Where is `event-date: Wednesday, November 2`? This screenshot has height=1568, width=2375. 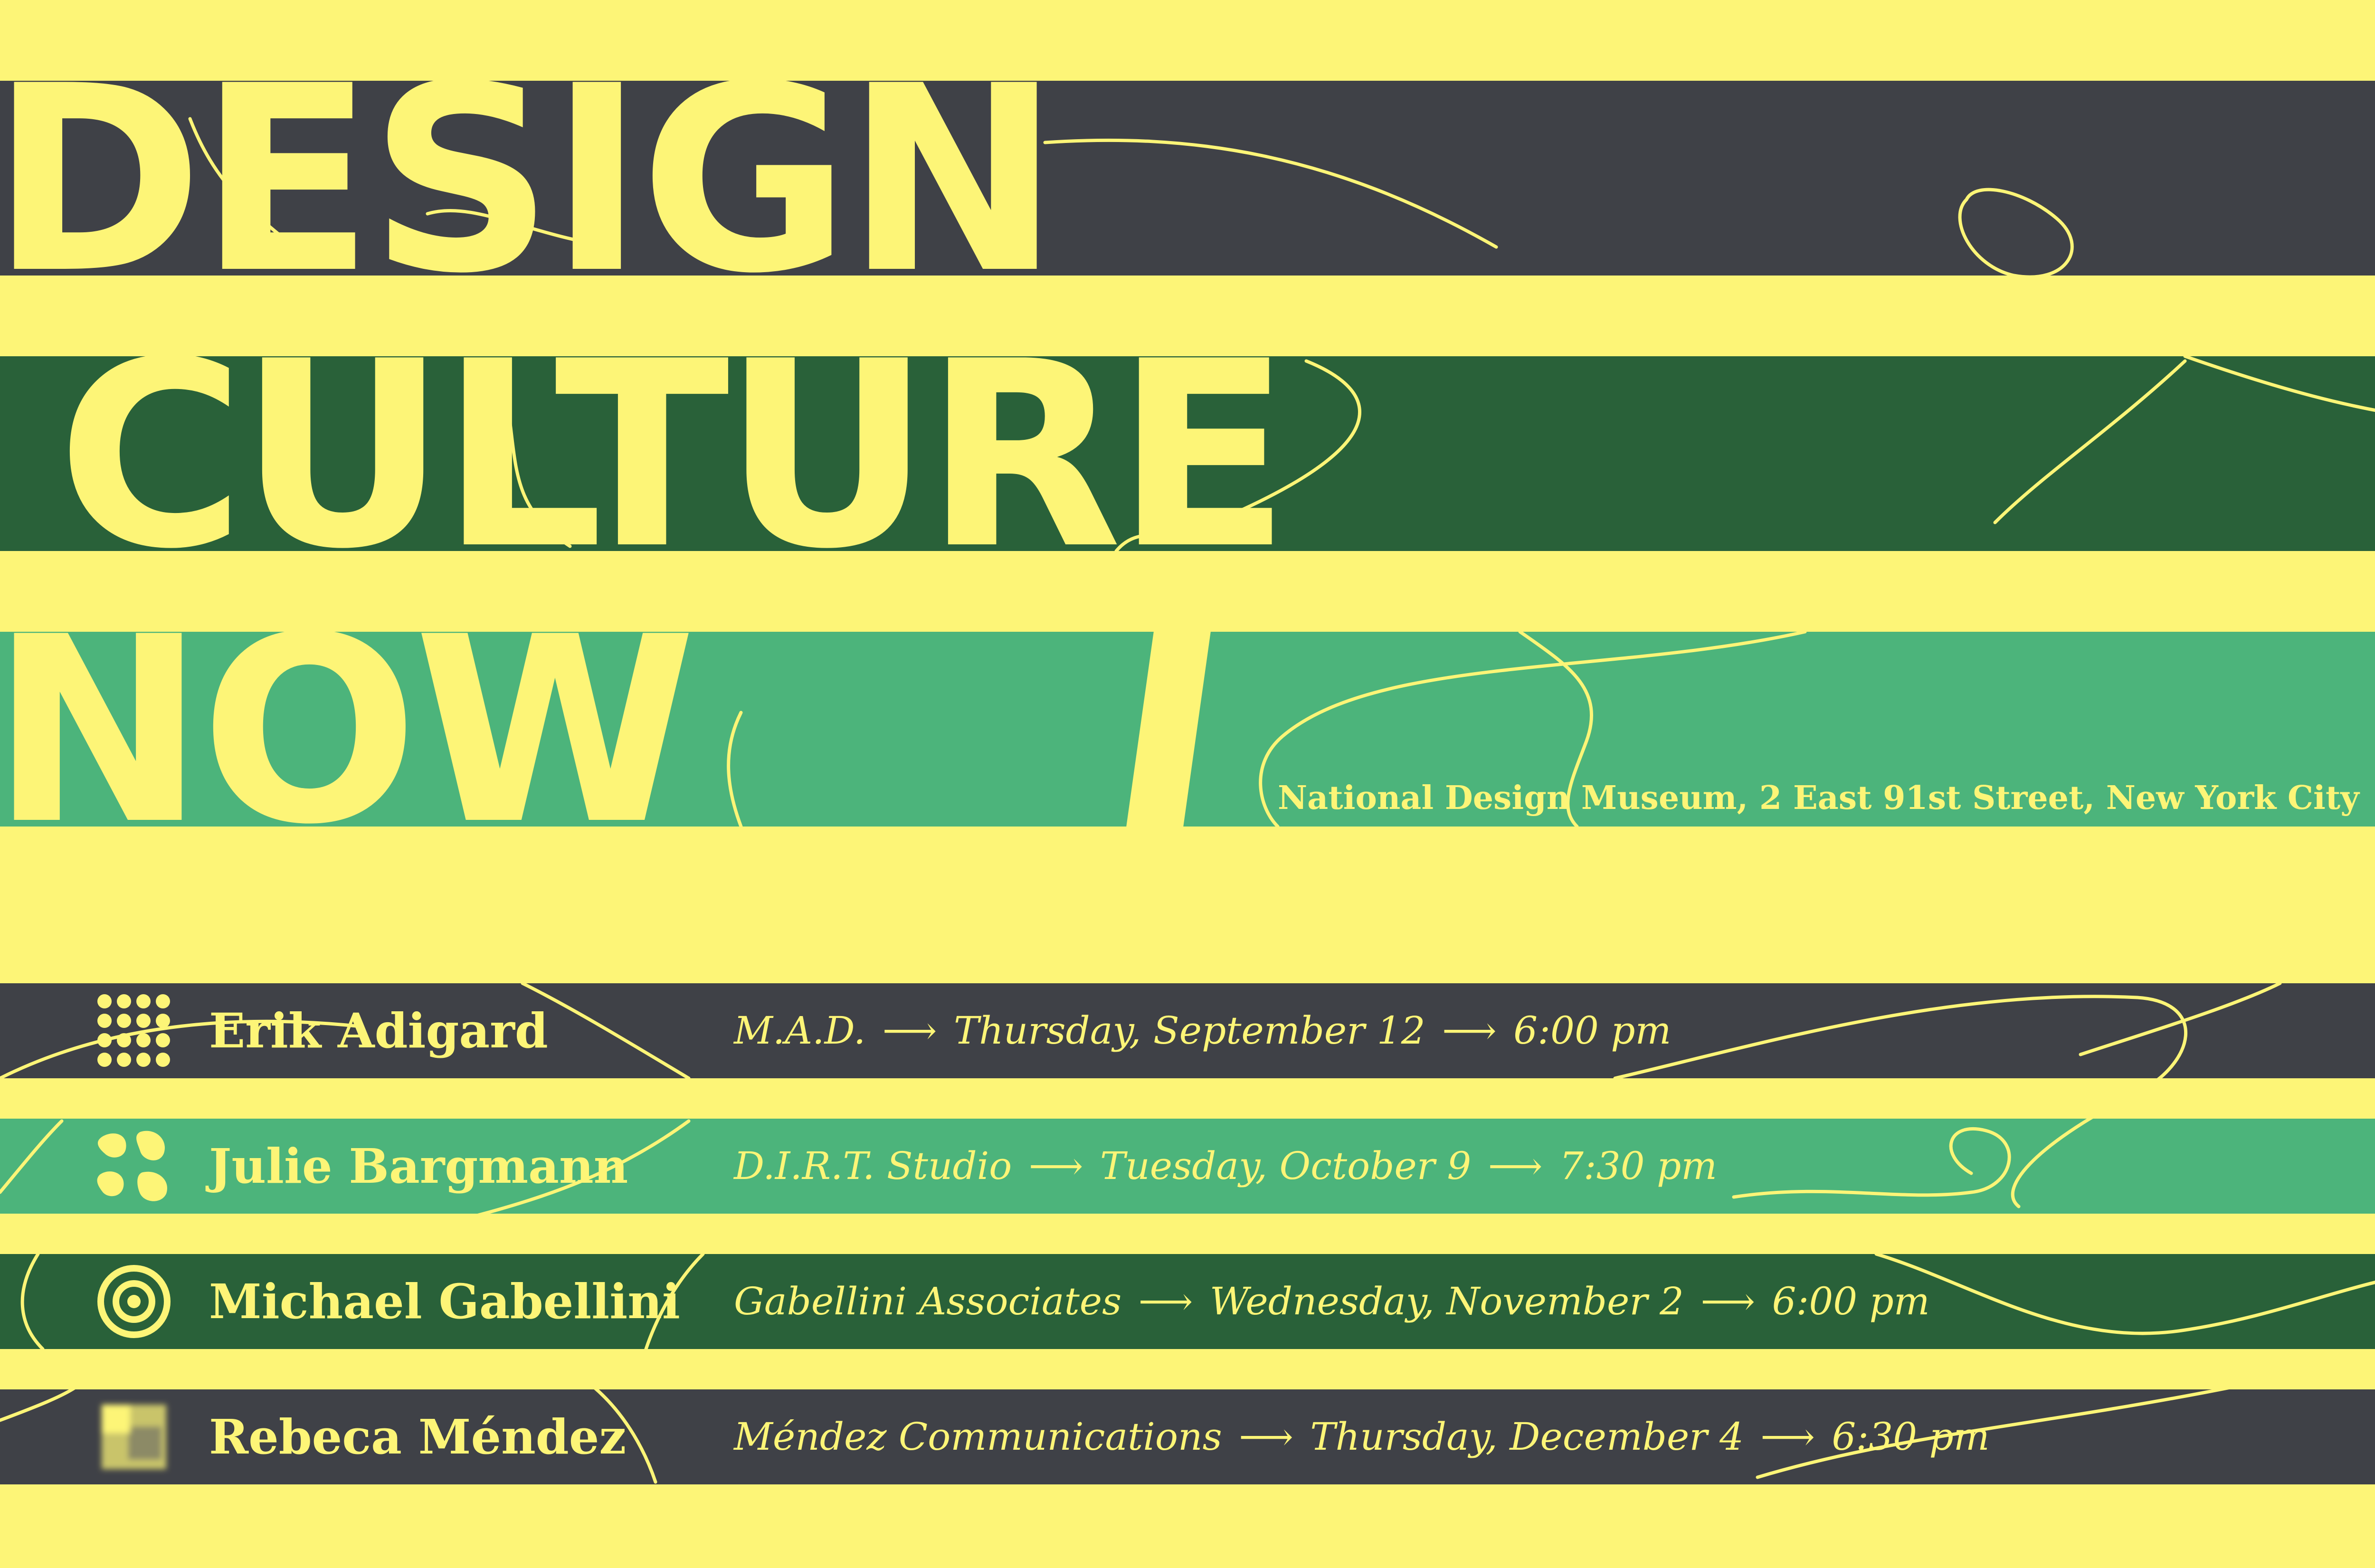
event-date: Wednesday, November 2 is located at coordinates (1446, 1301).